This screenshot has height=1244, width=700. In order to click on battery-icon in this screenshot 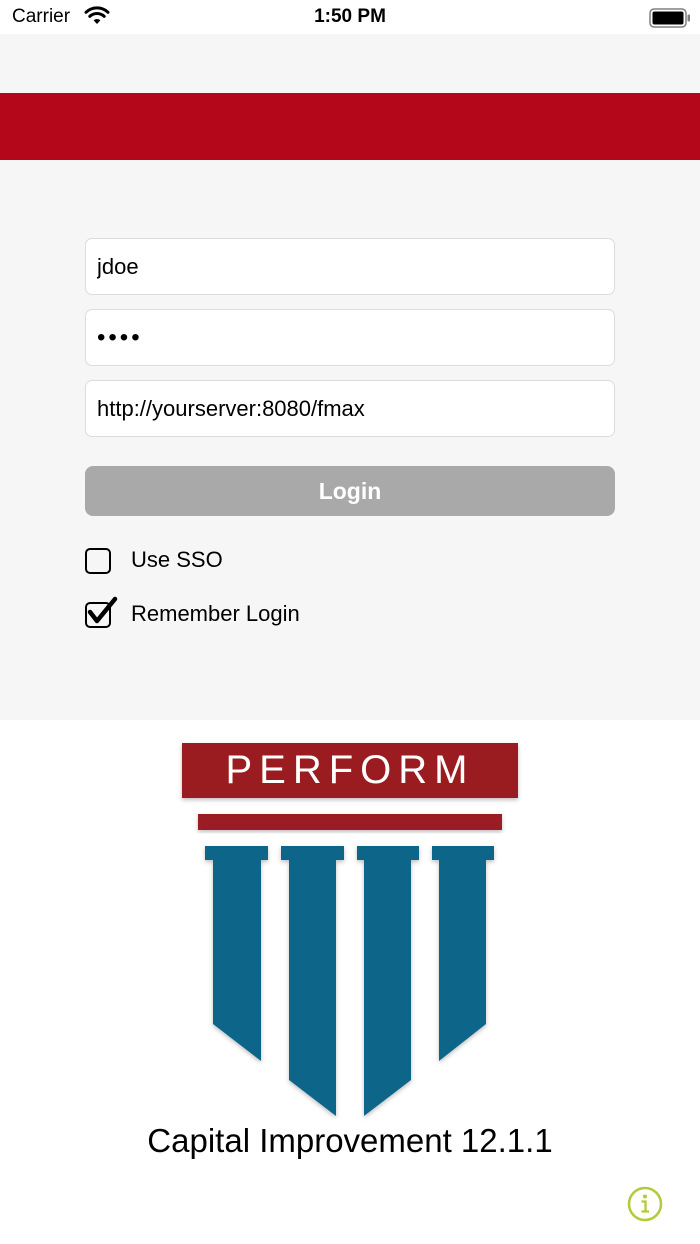, I will do `click(669, 18)`.